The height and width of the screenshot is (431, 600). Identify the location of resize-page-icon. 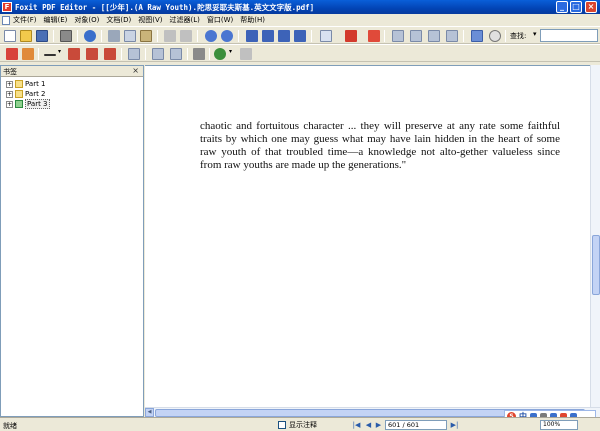
(452, 36).